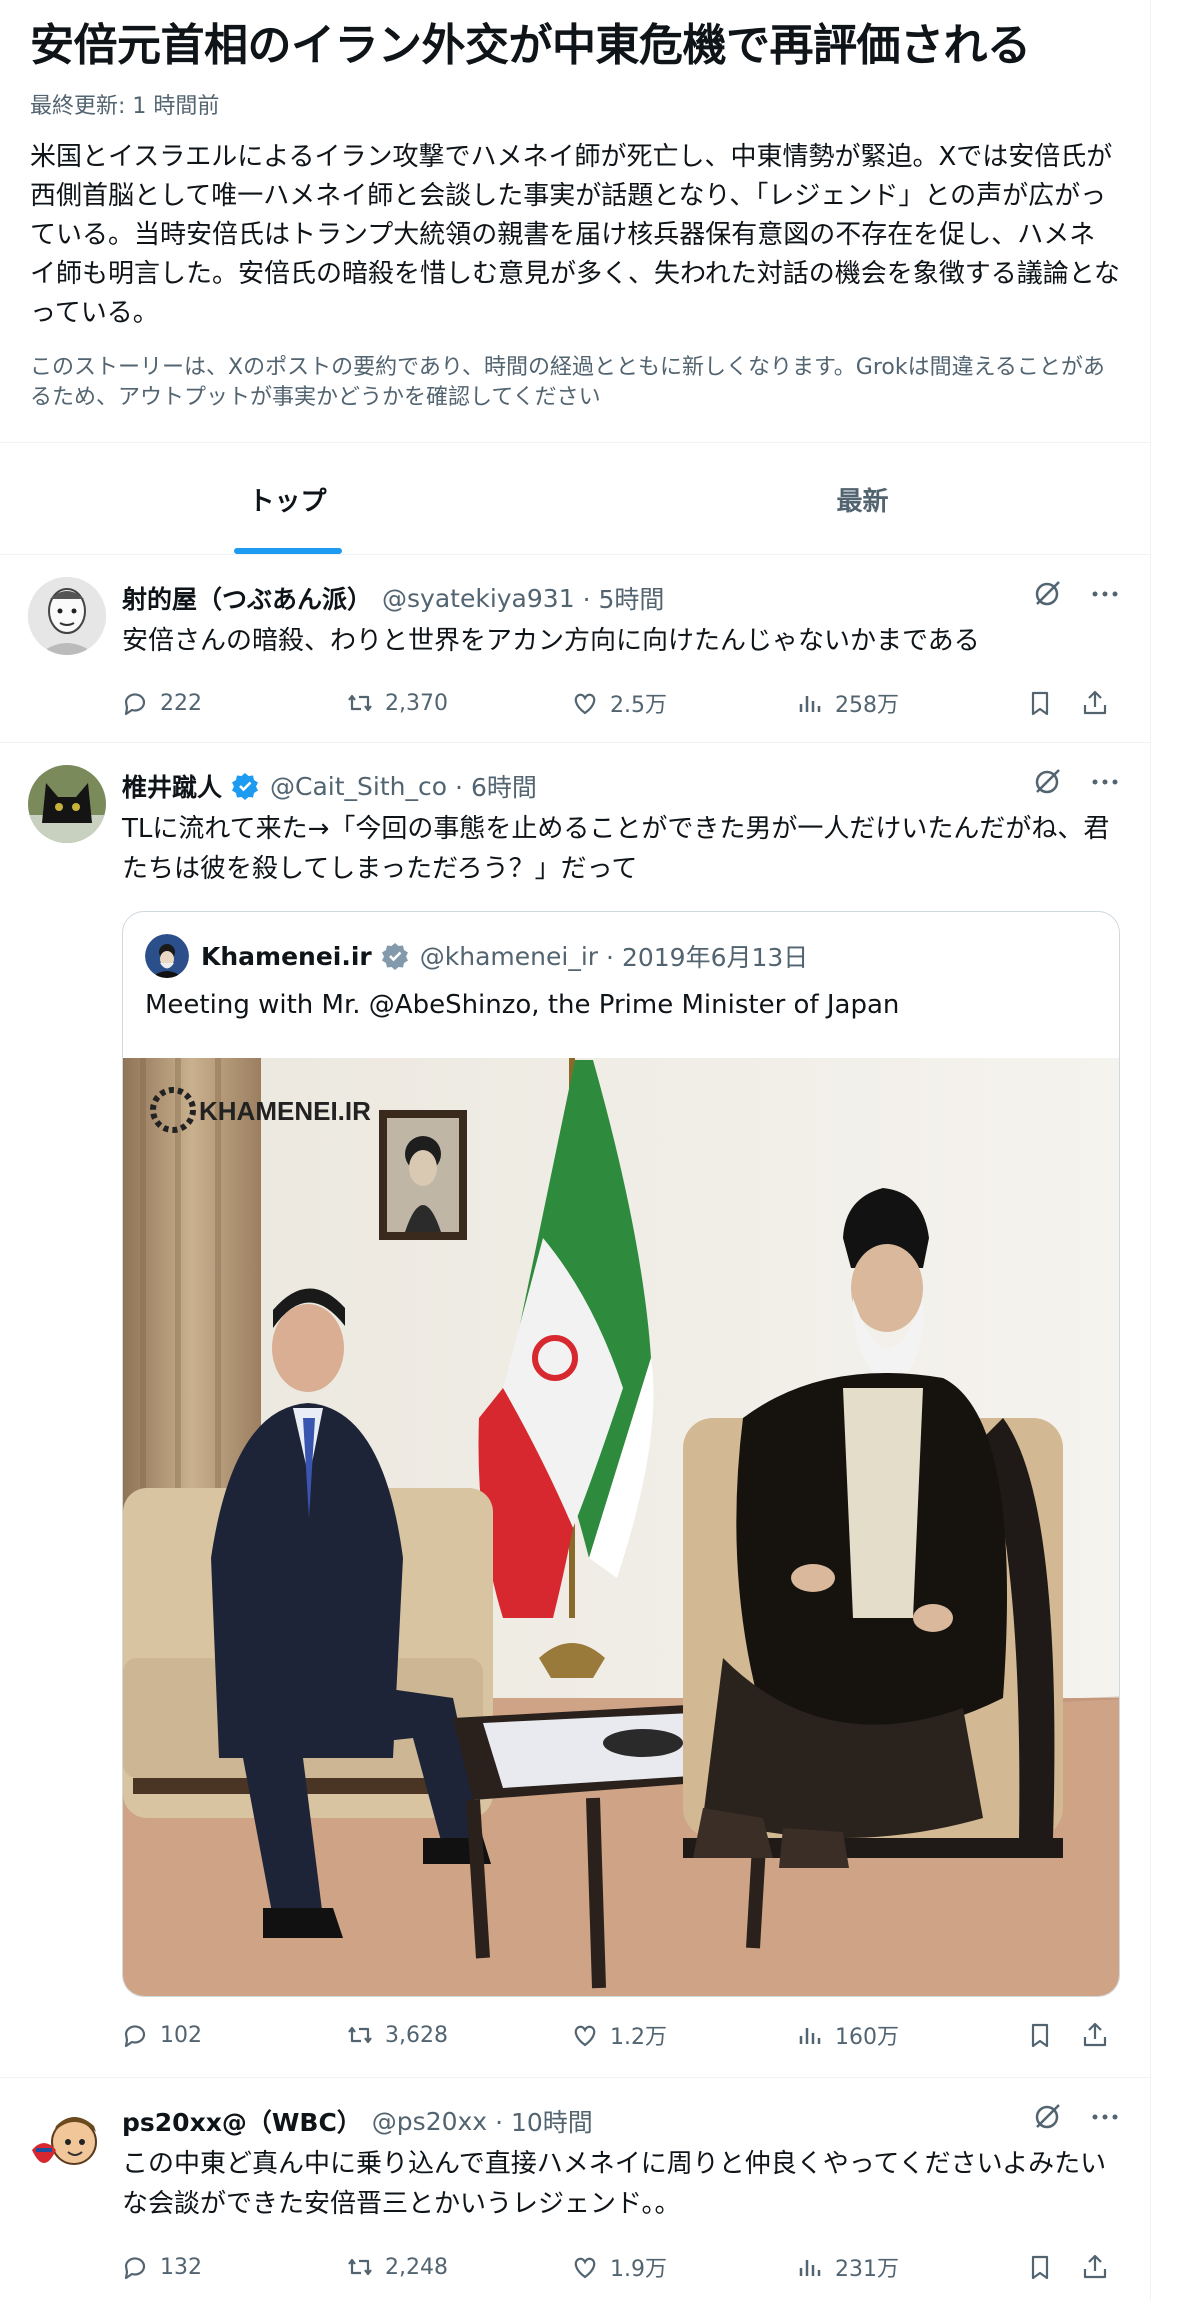  I want to click on action-bar: 102 3,628 1.2万 160万, so click(620, 2035).